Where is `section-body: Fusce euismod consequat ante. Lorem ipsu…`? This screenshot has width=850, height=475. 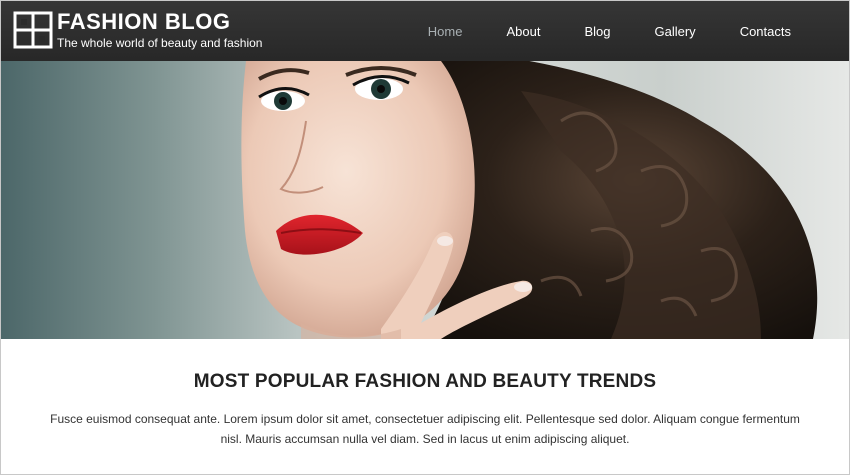 section-body: Fusce euismod consequat ante. Lorem ipsu… is located at coordinates (425, 429).